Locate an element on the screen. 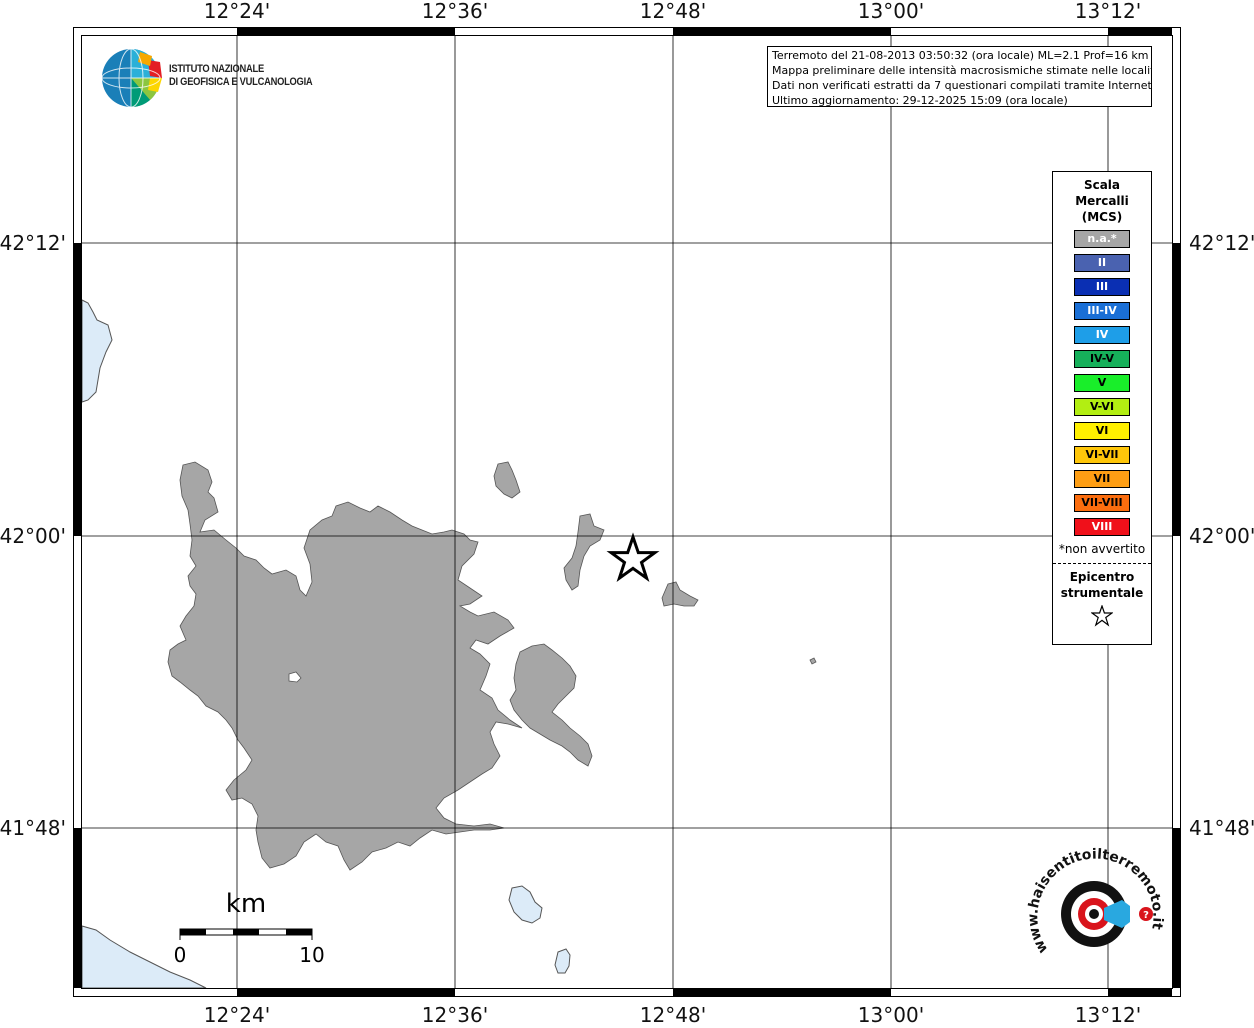  lon-label-bottom: 13°00' is located at coordinates (891, 1013).